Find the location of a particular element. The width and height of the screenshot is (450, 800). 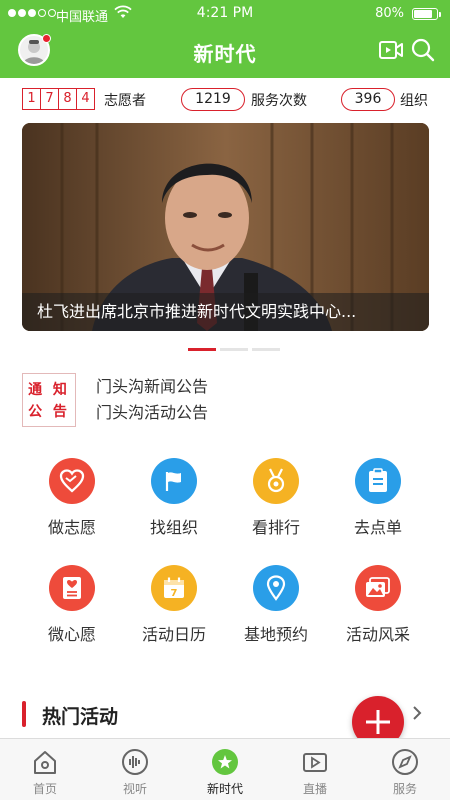

service-count-badge: 1219 is located at coordinates (213, 99).